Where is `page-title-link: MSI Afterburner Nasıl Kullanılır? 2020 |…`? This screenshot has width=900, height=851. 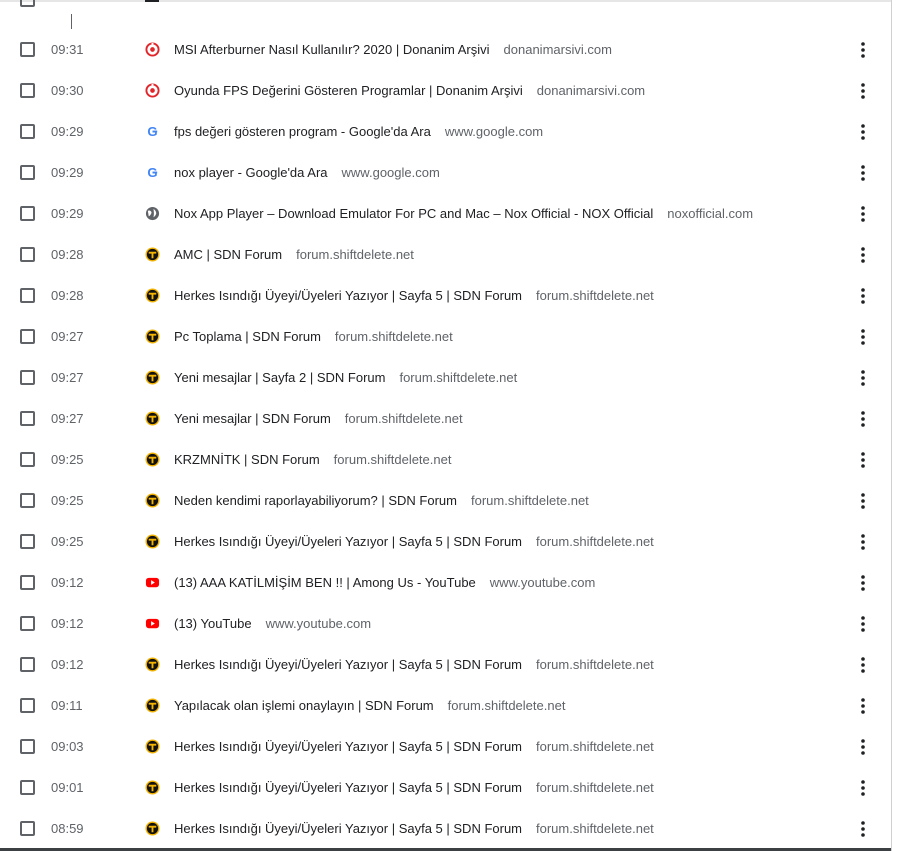
page-title-link: MSI Afterburner Nasıl Kullanılır? 2020 |… is located at coordinates (332, 49).